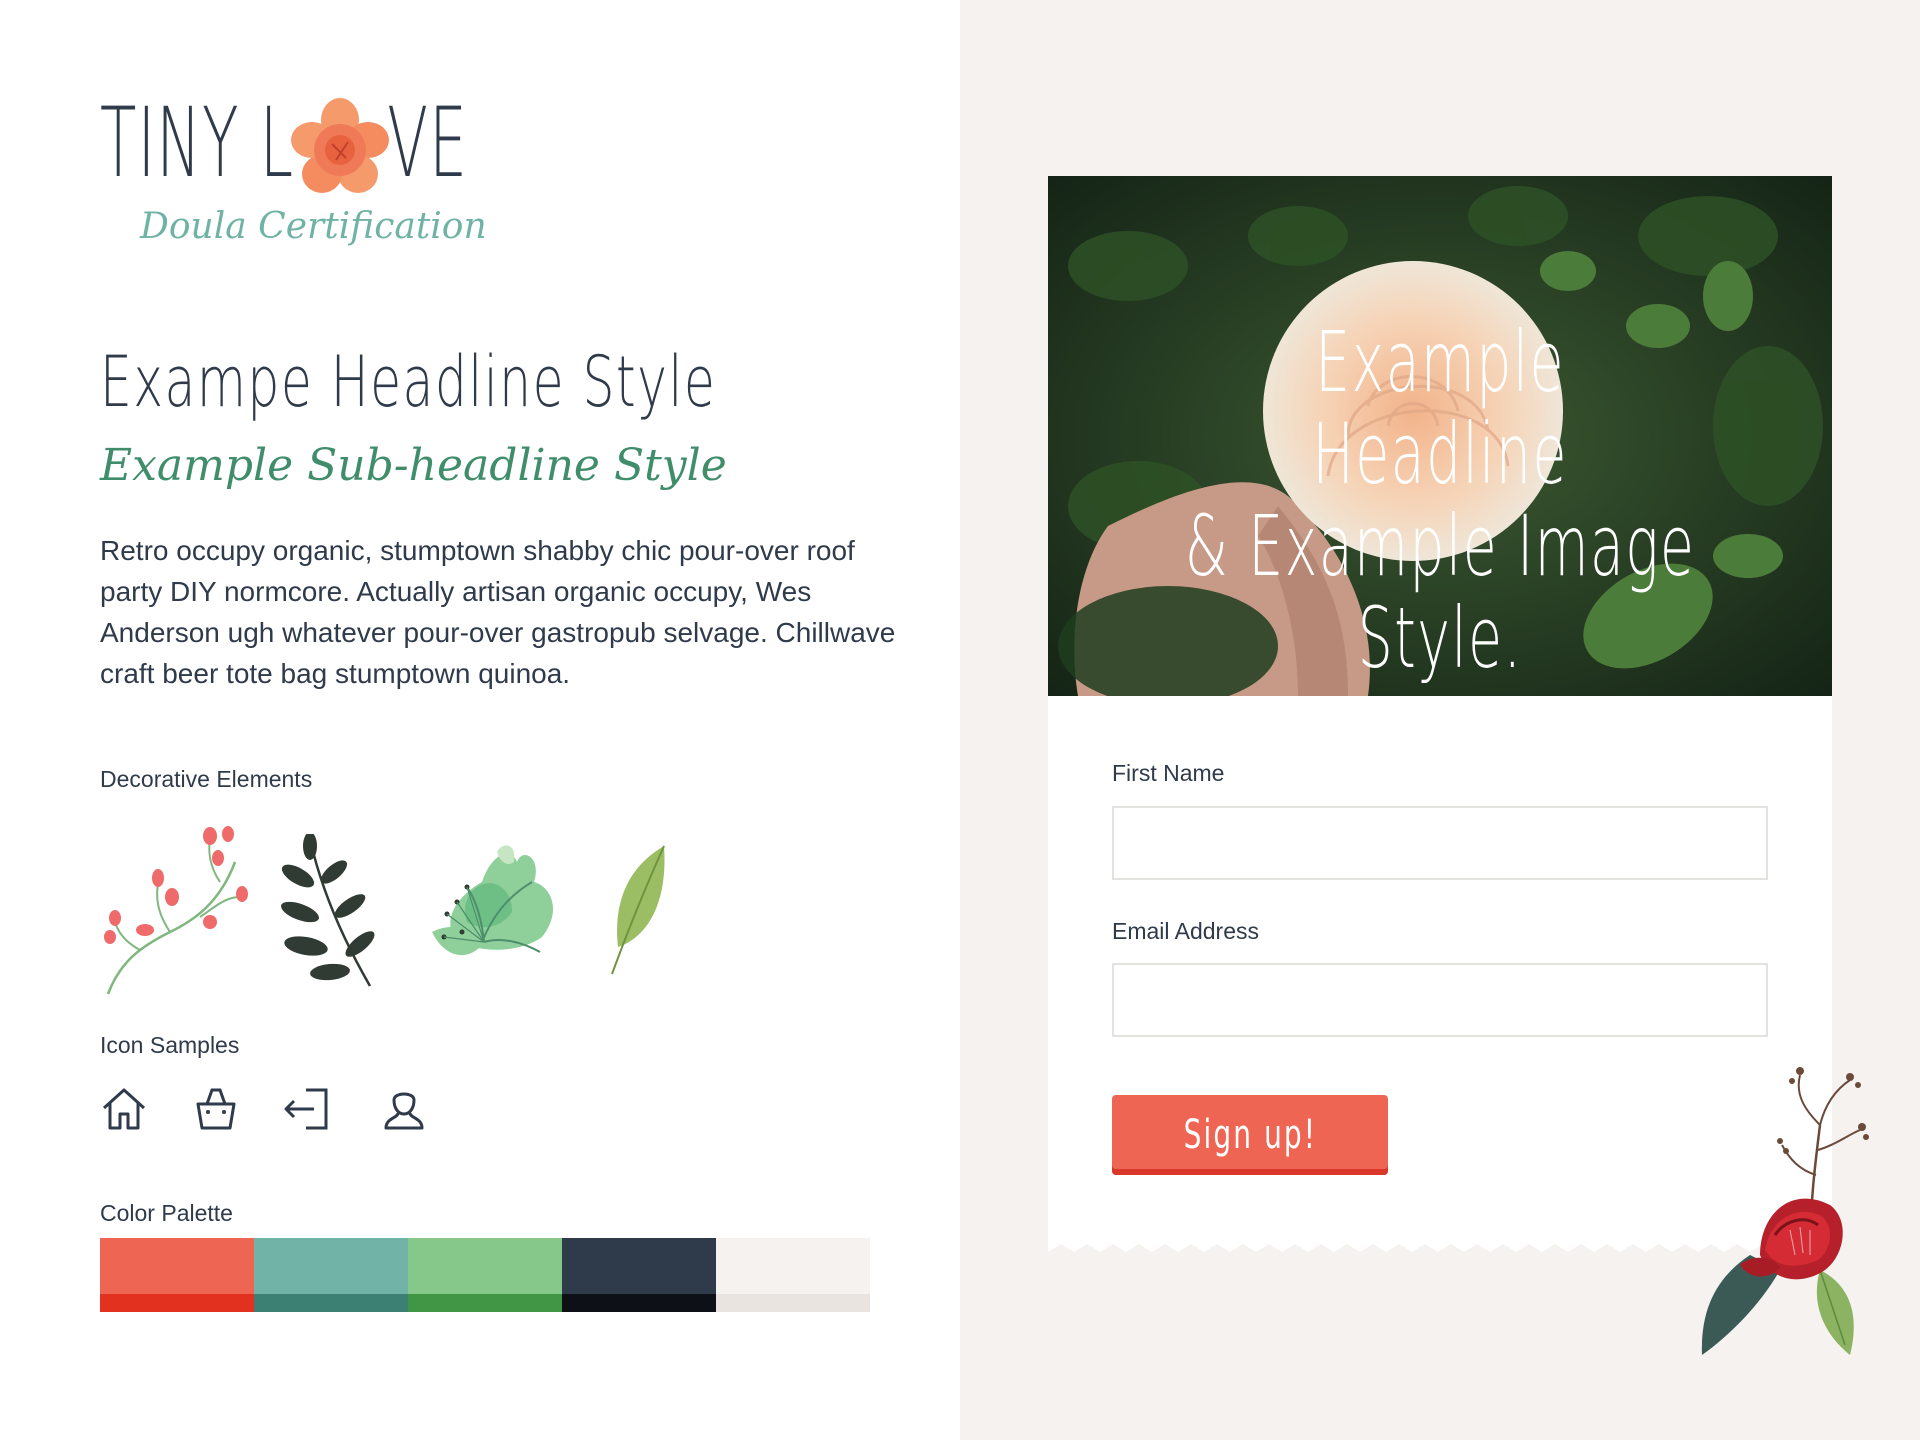  I want to click on icon-samples-label: Icon Samples, so click(170, 1045).